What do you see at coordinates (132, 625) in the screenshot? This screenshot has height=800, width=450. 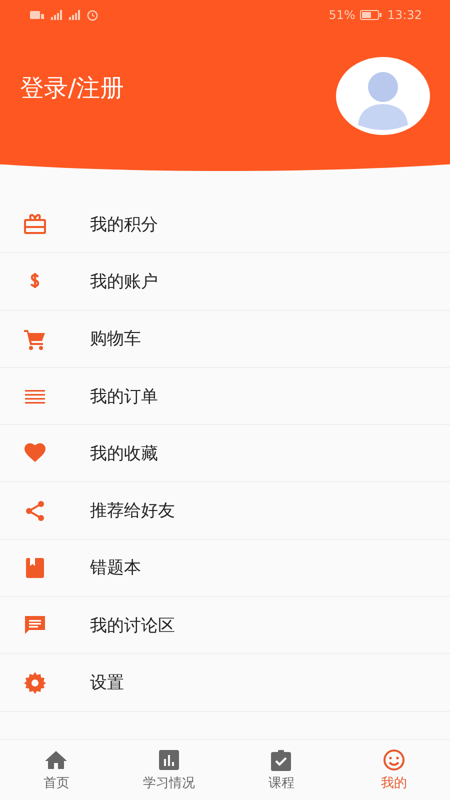 I see `menu-item: 我的讨论区` at bounding box center [132, 625].